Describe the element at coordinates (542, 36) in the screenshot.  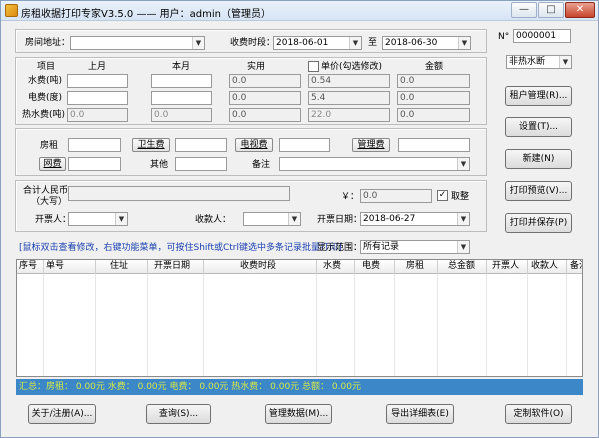
I see `receipt-number-field: 0000001` at that location.